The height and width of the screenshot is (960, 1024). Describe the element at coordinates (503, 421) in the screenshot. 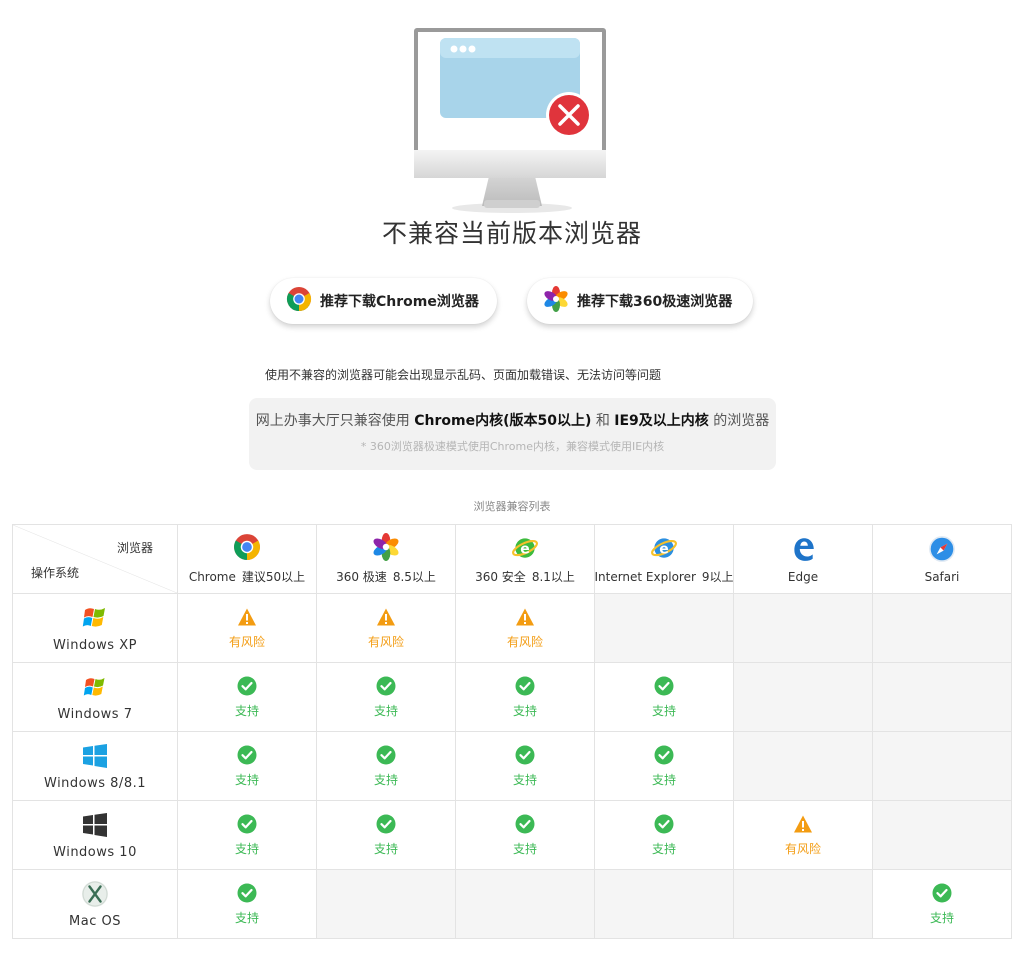

I see `info-chrome-kernel: Chrome内核(版本50以上)` at that location.